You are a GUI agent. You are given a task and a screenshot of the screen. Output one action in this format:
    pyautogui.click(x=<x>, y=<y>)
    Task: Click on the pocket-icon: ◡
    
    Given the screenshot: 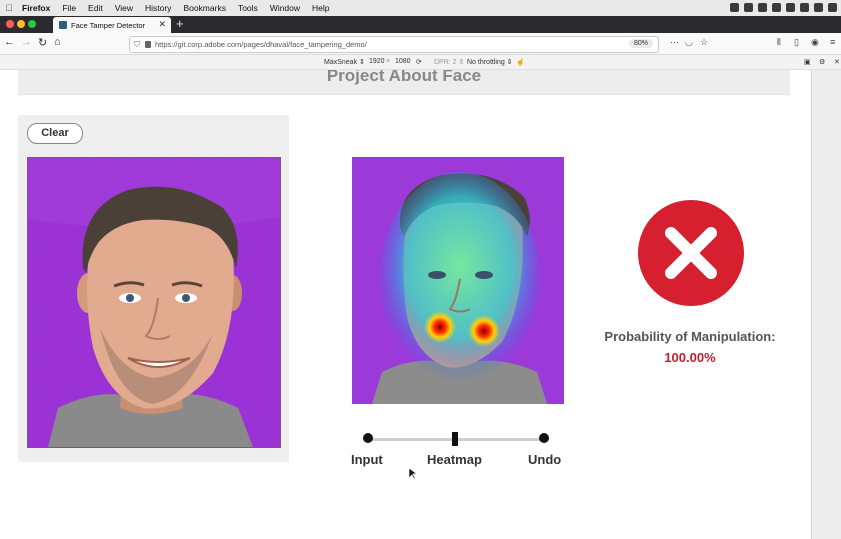 What is the action you would take?
    pyautogui.click(x=689, y=42)
    